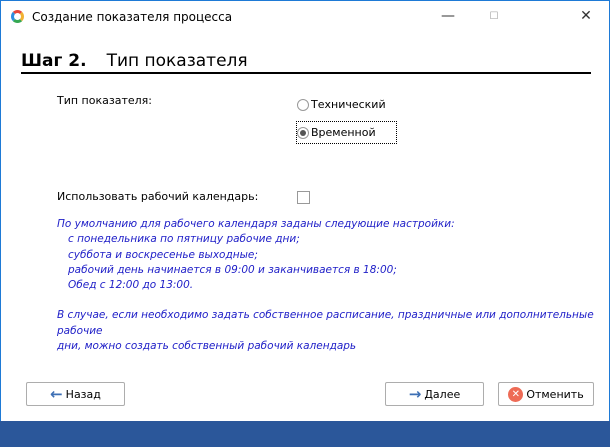  I want to click on step-title: Тип показателя, so click(177, 61).